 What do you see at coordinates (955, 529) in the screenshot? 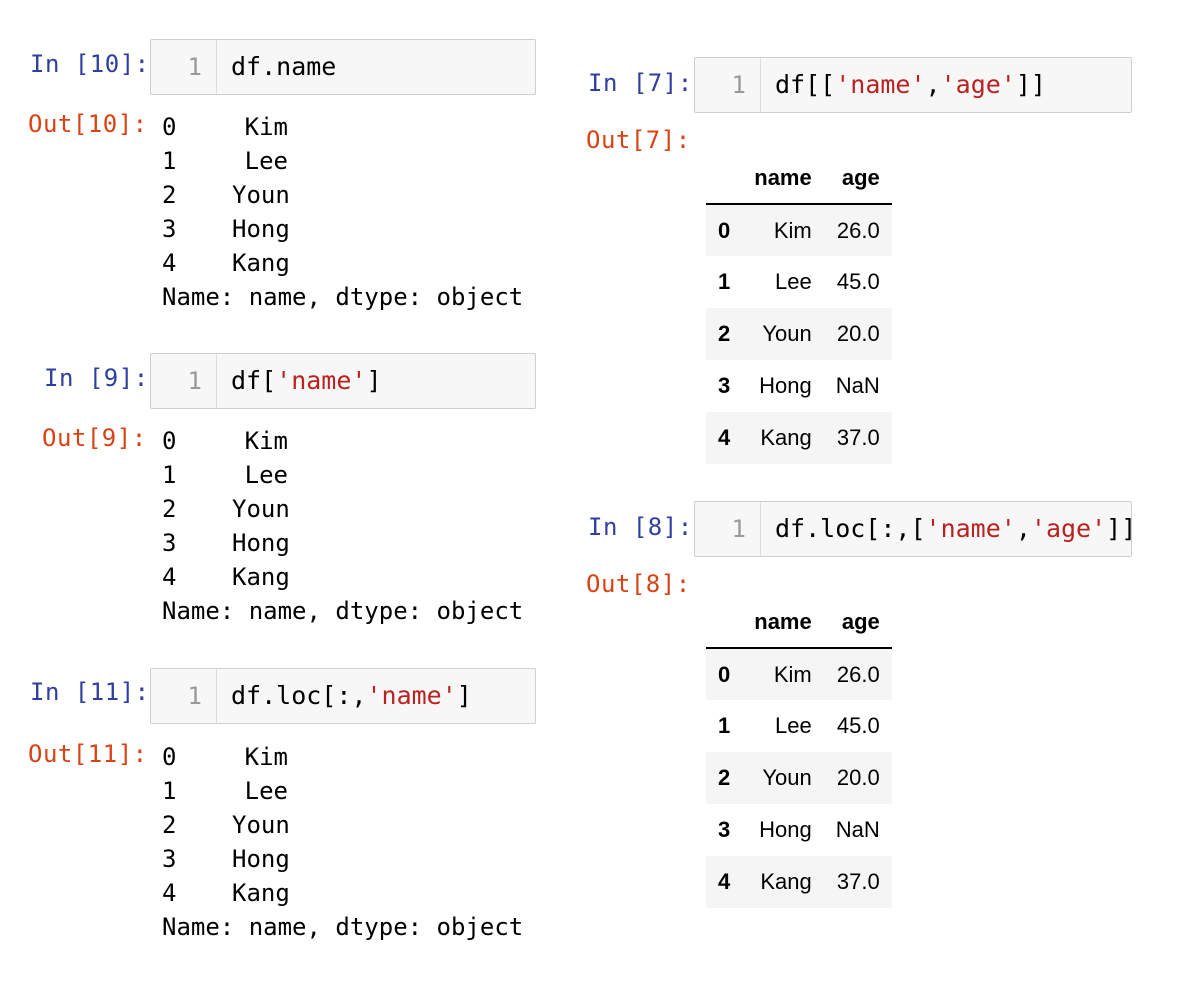
I see `code-text: df.loc[:,['name','age']]` at bounding box center [955, 529].